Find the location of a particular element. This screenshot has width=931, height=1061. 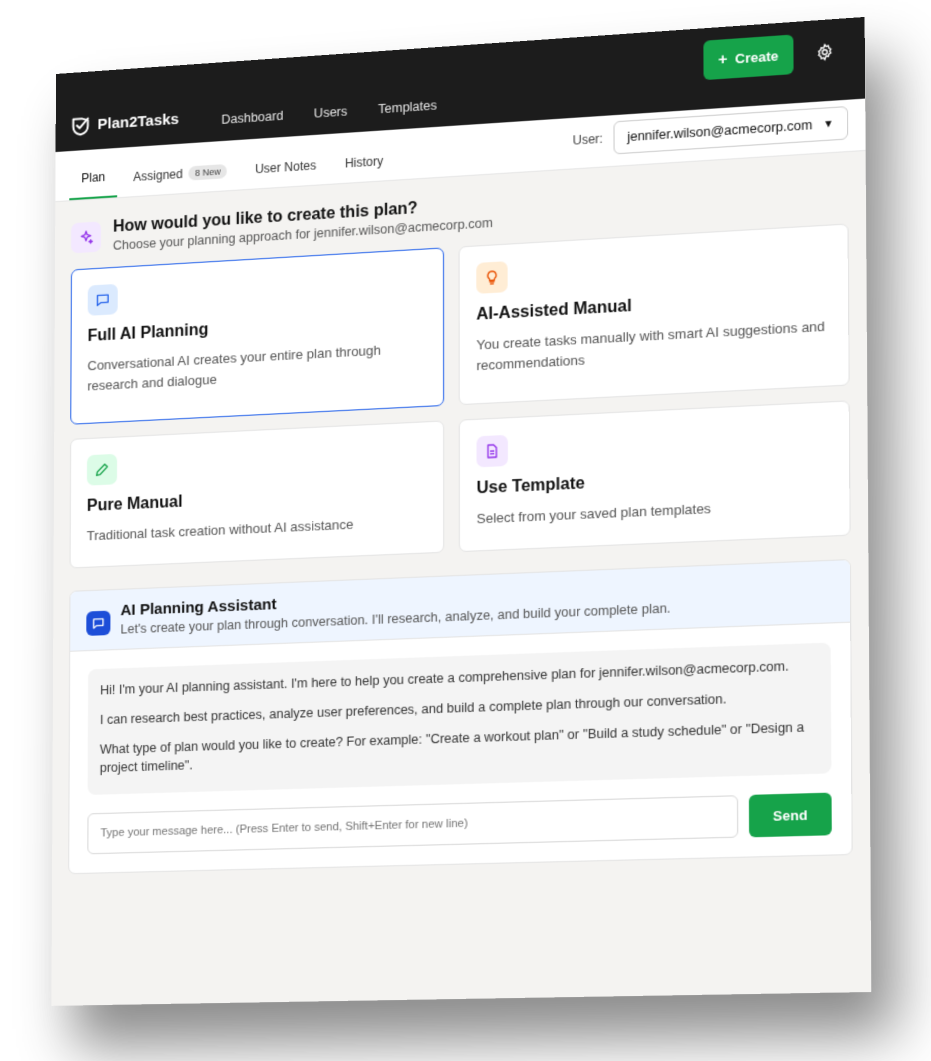

tab-plan: Plan is located at coordinates (93, 185).